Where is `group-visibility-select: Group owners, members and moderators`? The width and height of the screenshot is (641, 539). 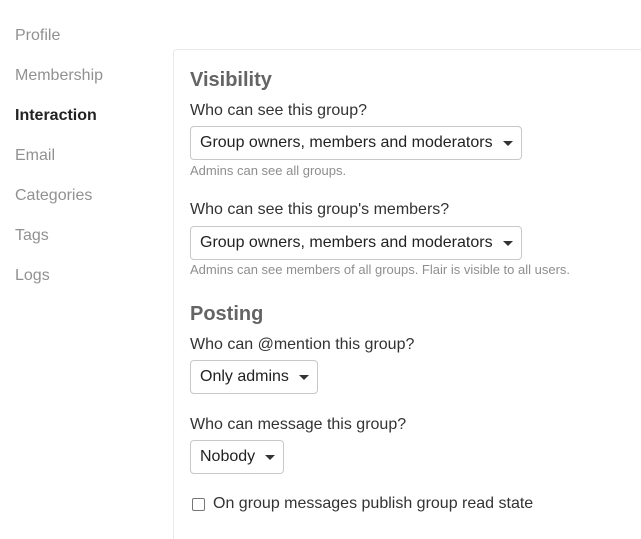 group-visibility-select: Group owners, members and moderators is located at coordinates (356, 143).